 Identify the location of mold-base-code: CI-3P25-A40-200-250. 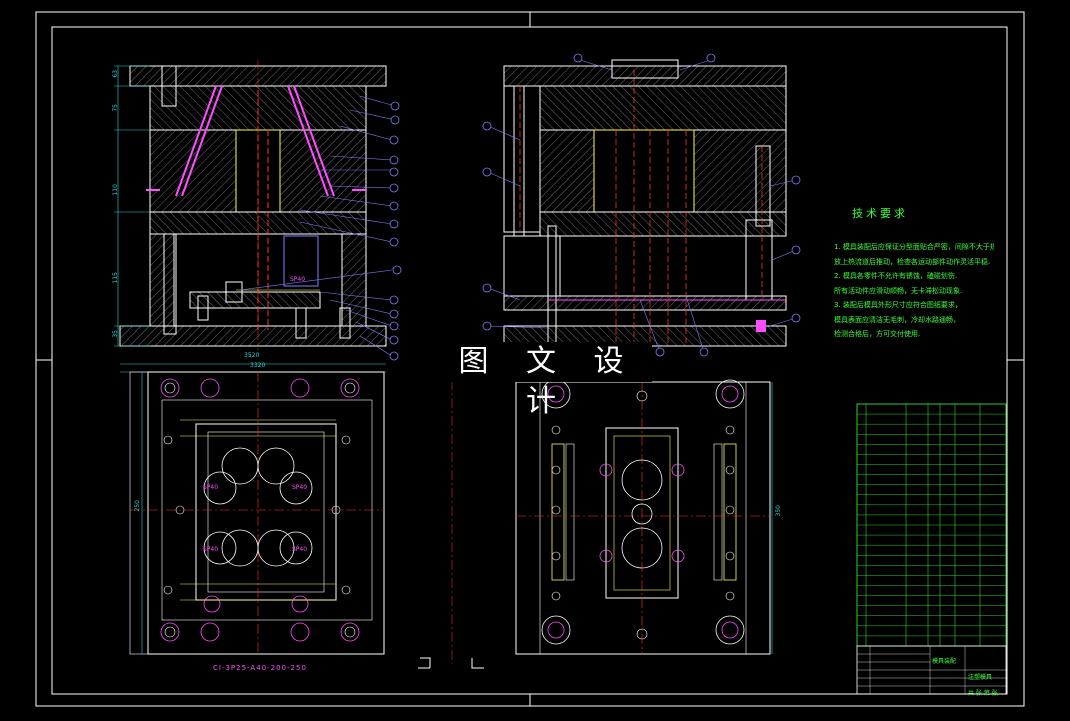
(260, 668).